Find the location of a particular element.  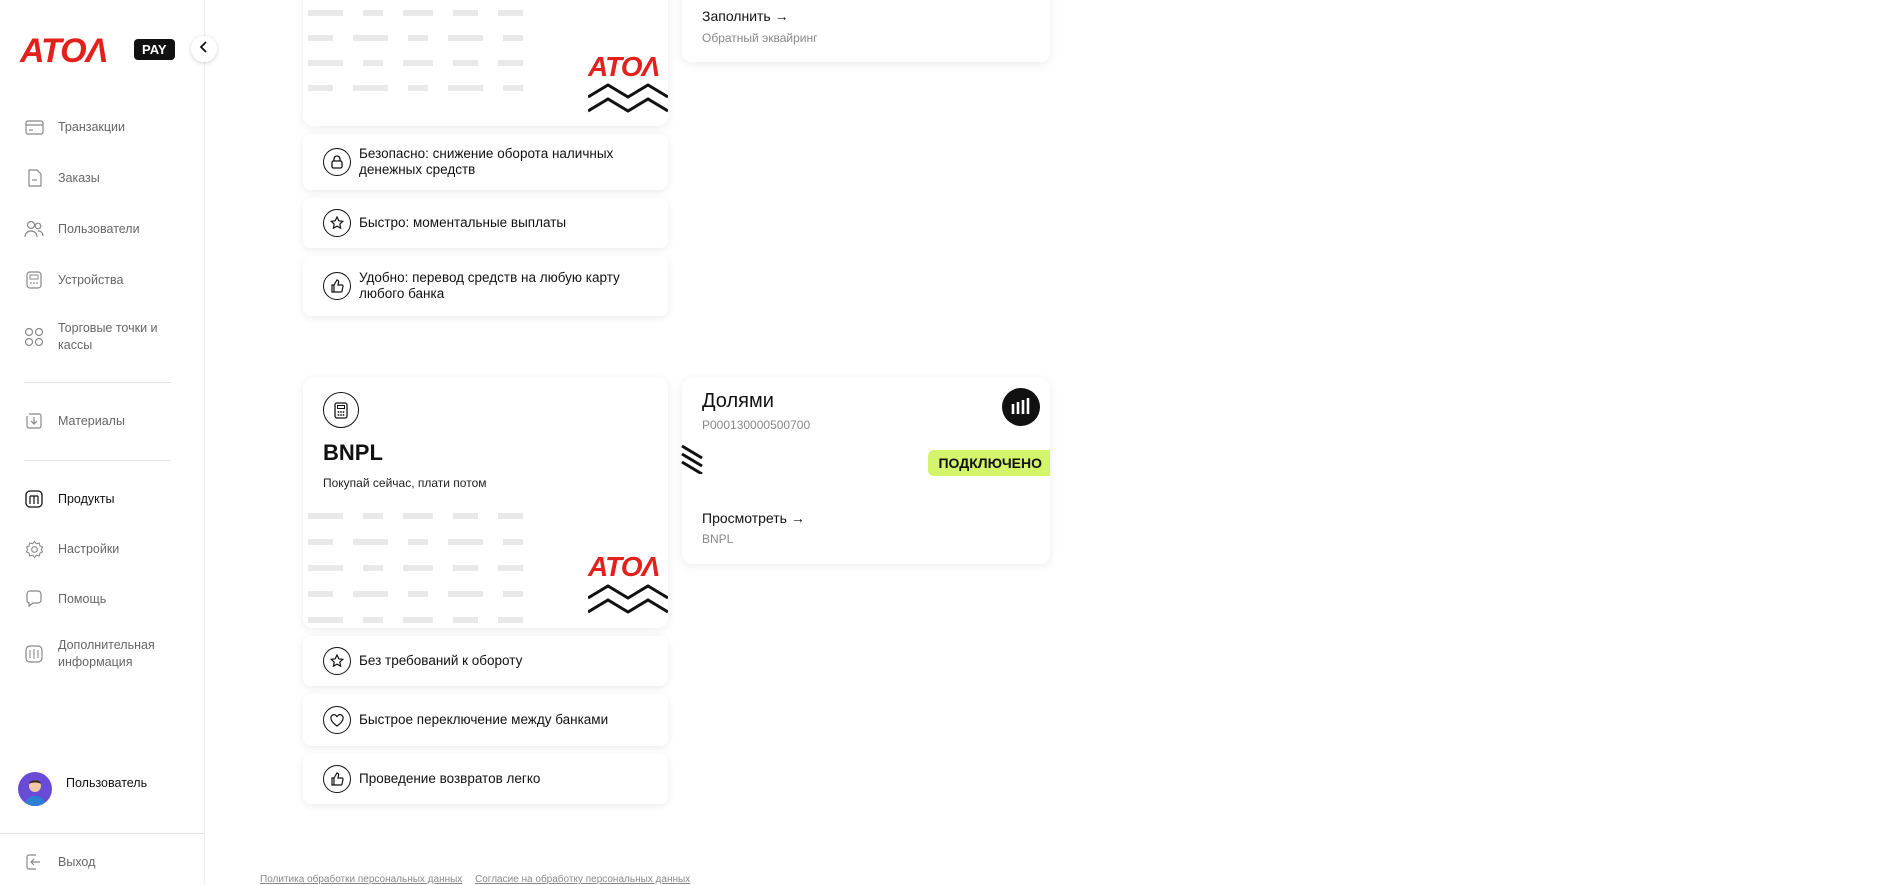

logout-label: Выход is located at coordinates (77, 861).